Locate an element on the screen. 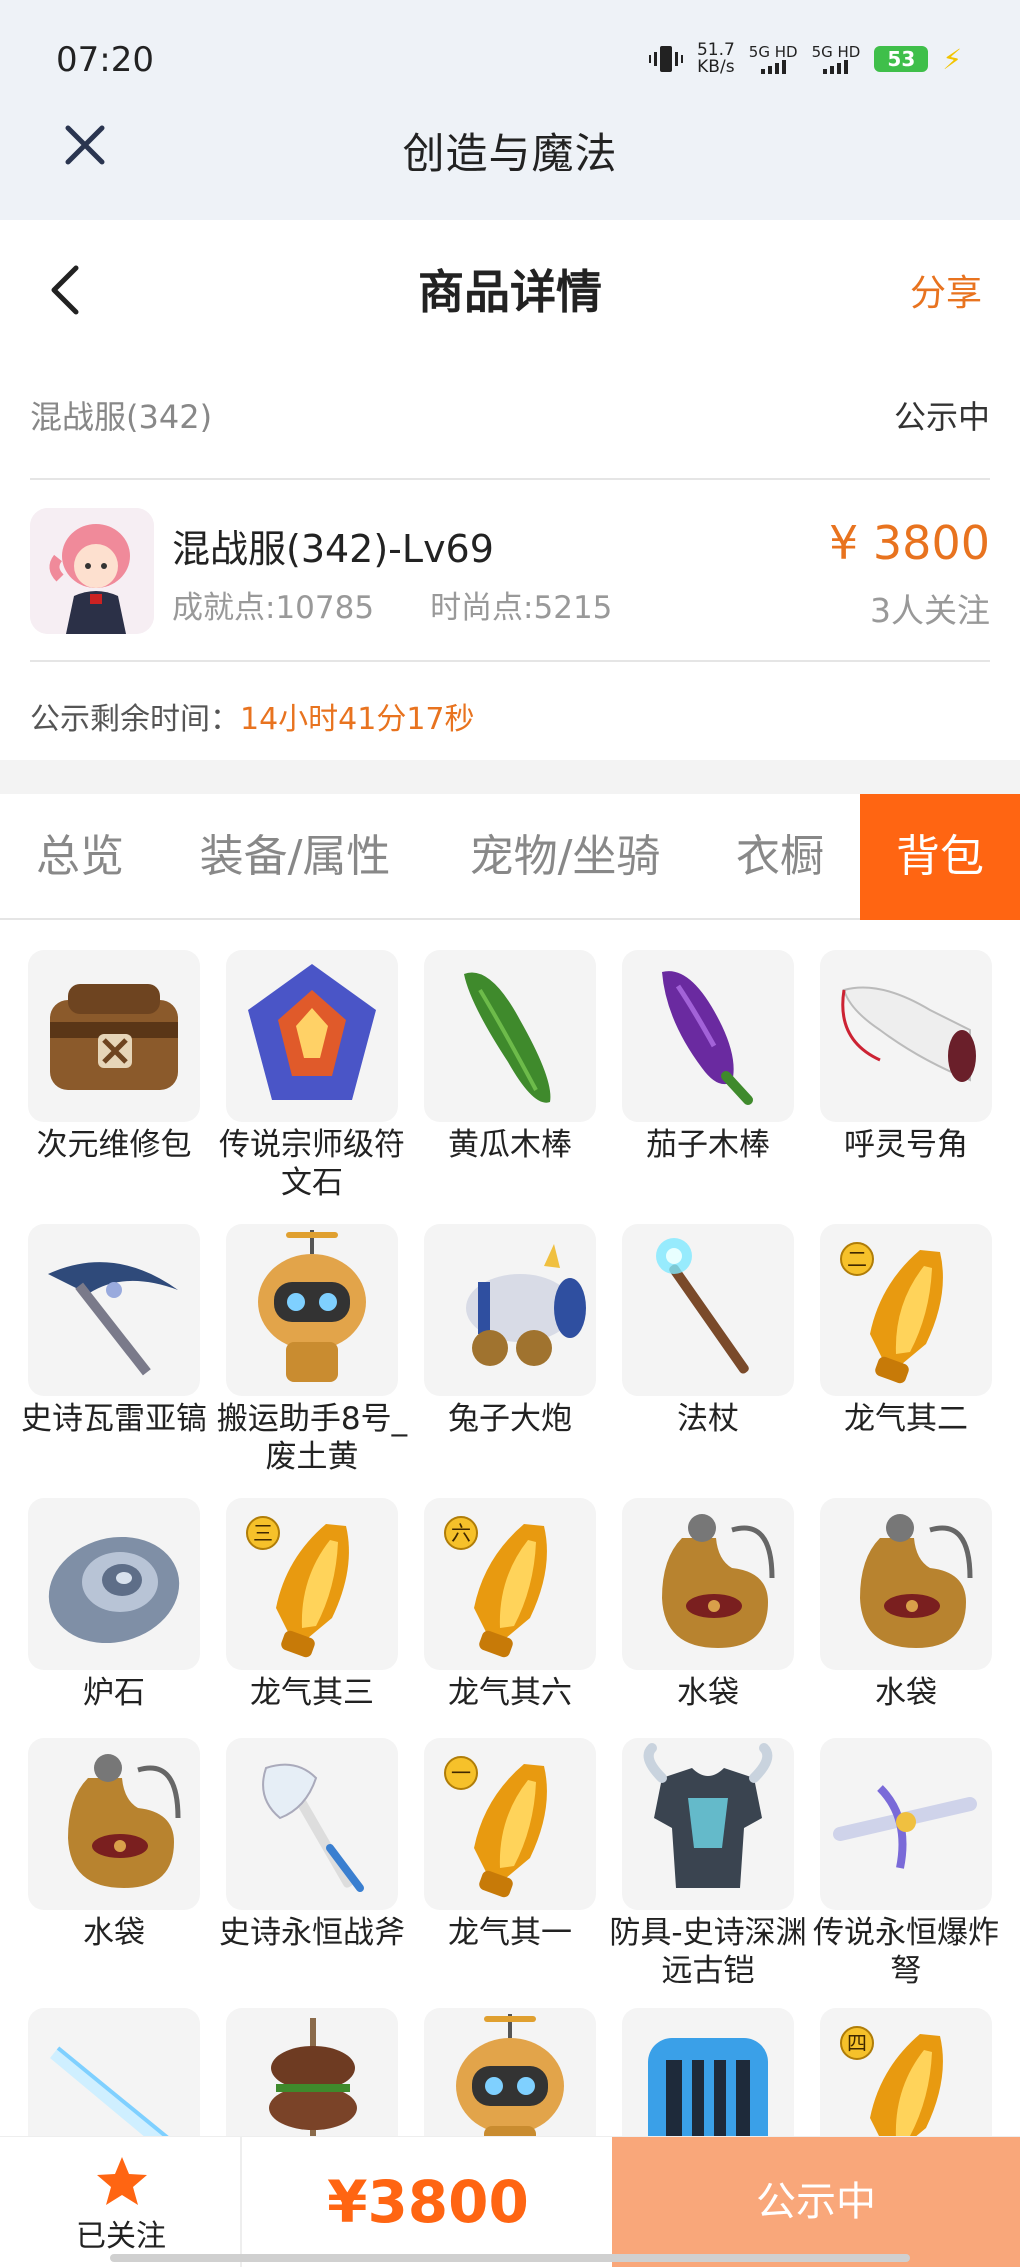 This screenshot has height=2267, width=1020. remaining-time-value: 14小时41分17秒 is located at coordinates (357, 719).